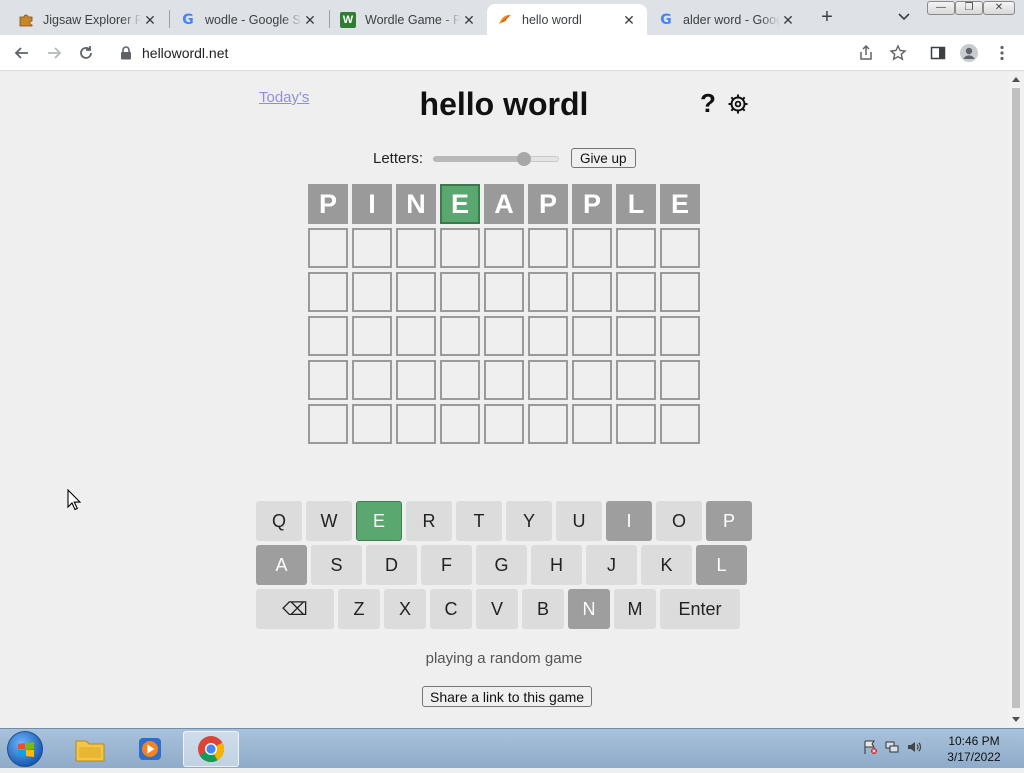 The width and height of the screenshot is (1024, 773). Describe the element at coordinates (969, 53) in the screenshot. I see `profile-avatar-icon` at that location.